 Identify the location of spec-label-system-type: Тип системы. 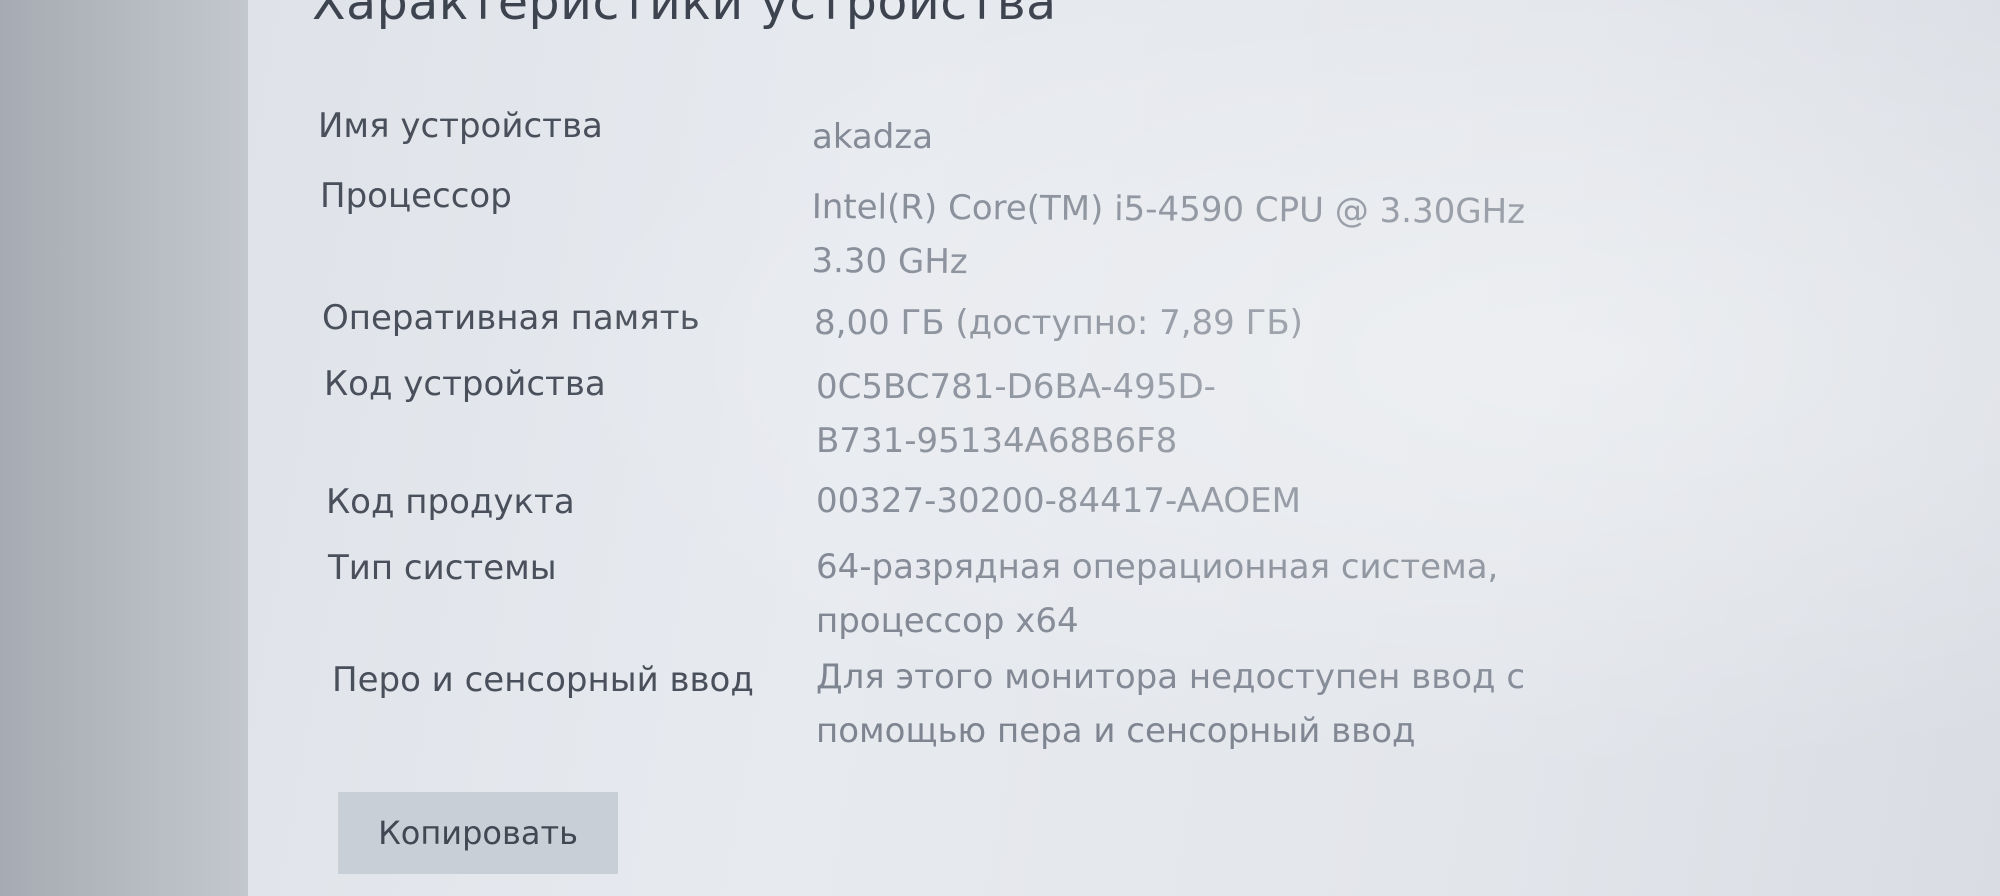
(442, 568).